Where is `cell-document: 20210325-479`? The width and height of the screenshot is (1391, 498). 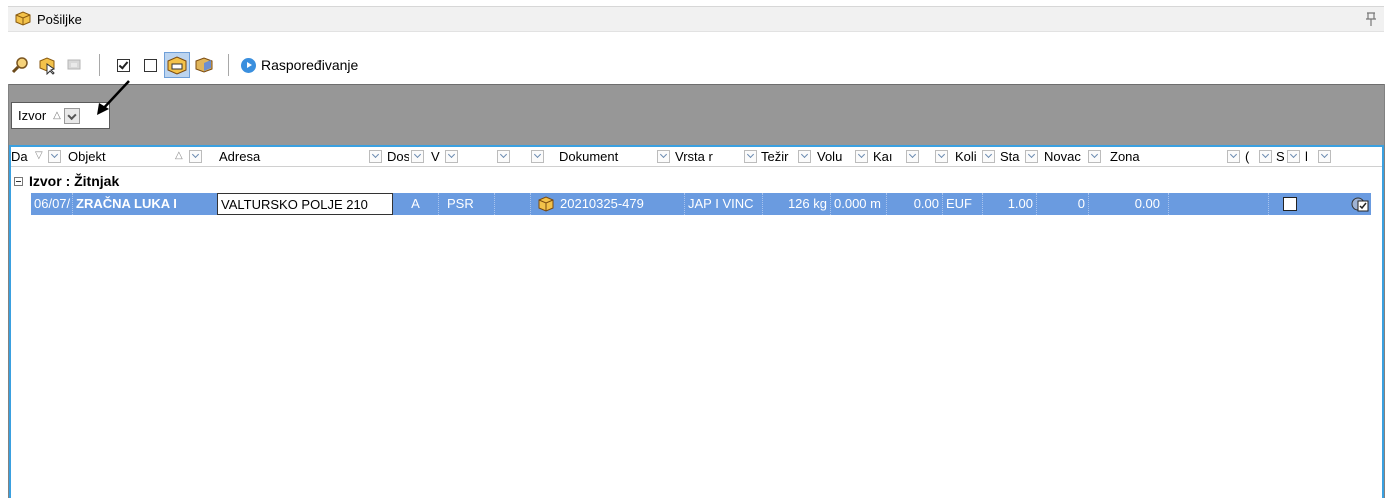 cell-document: 20210325-479 is located at coordinates (621, 204).